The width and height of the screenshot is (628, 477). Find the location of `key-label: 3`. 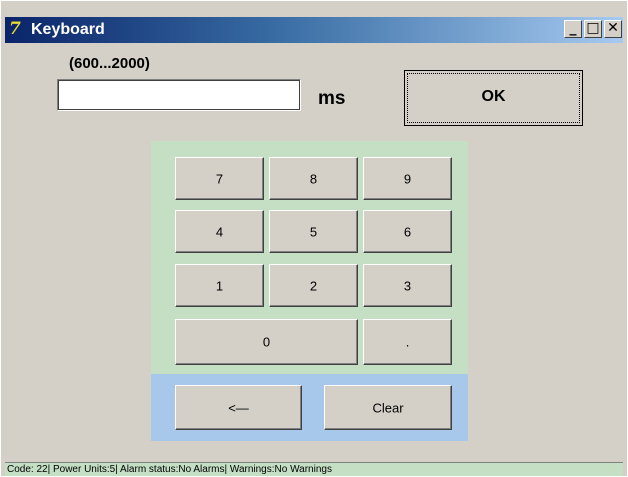

key-label: 3 is located at coordinates (407, 285).